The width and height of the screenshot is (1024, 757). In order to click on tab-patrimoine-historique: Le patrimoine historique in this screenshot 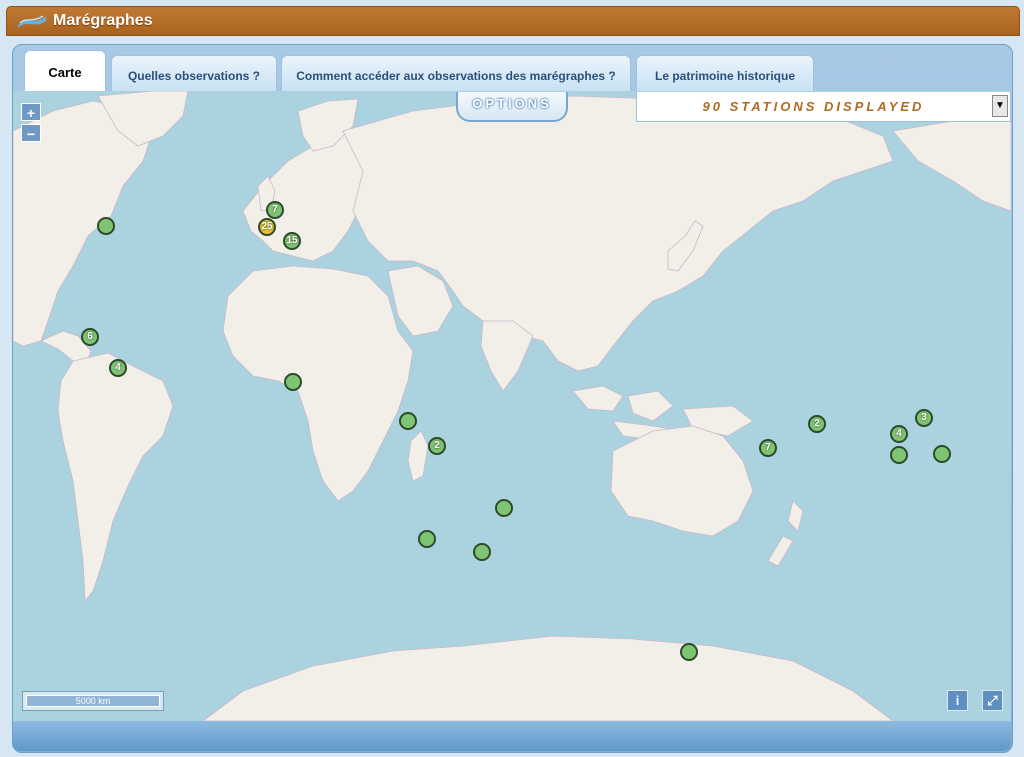, I will do `click(725, 73)`.